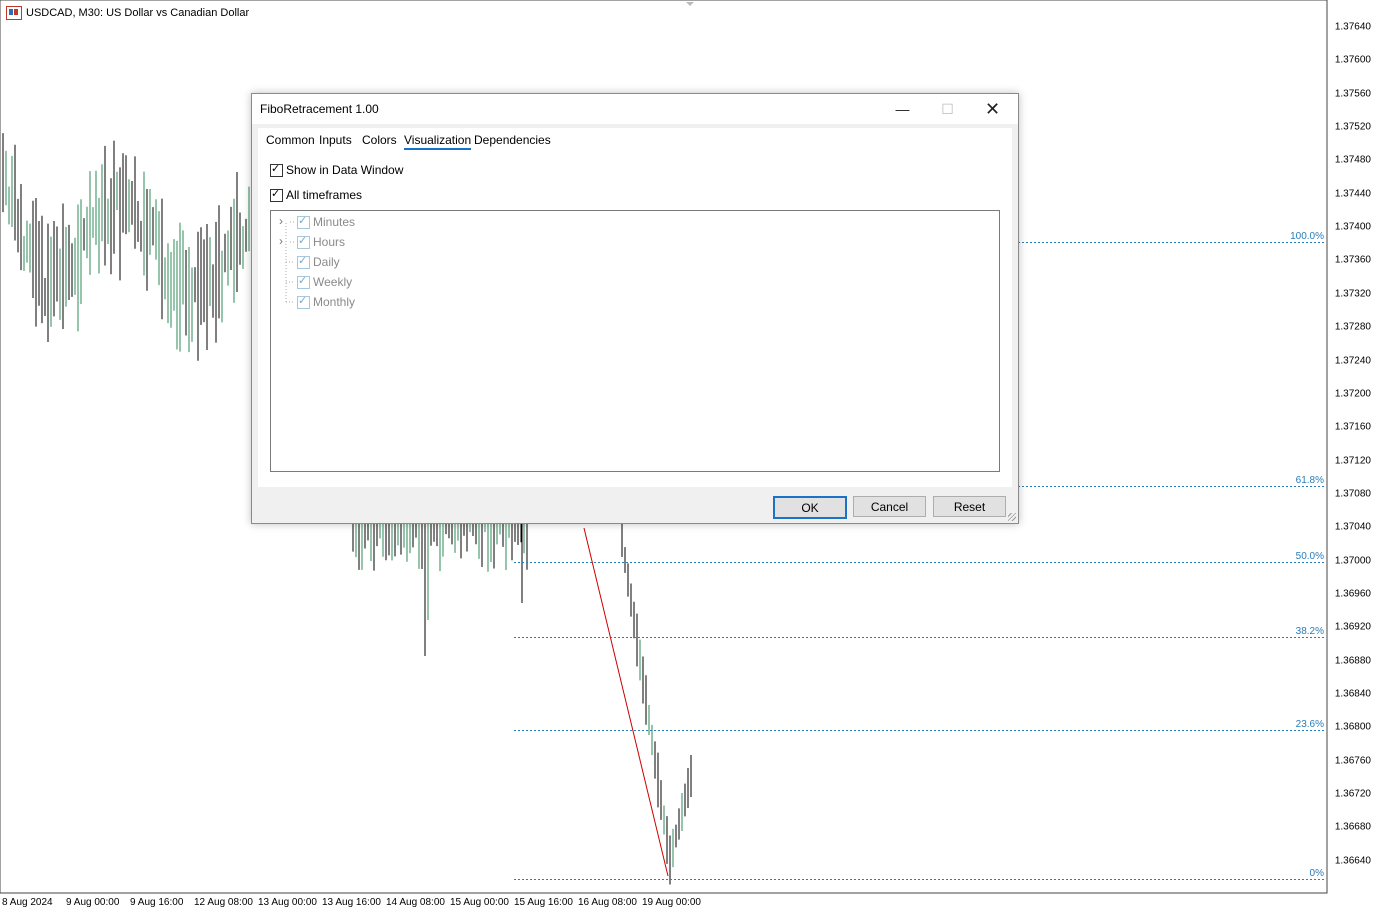  What do you see at coordinates (276, 194) in the screenshot?
I see `all-timeframes-checkbox` at bounding box center [276, 194].